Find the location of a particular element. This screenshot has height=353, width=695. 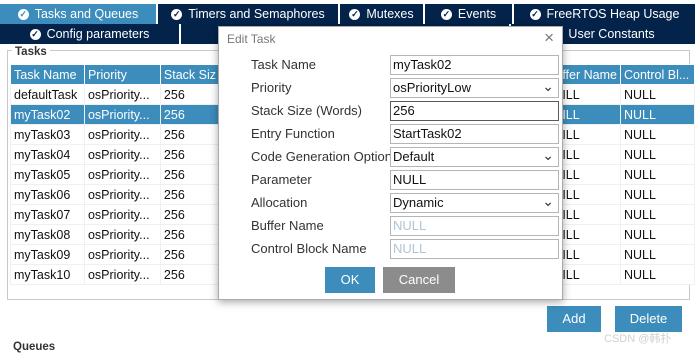

dialog-title: Edit Task is located at coordinates (251, 39).